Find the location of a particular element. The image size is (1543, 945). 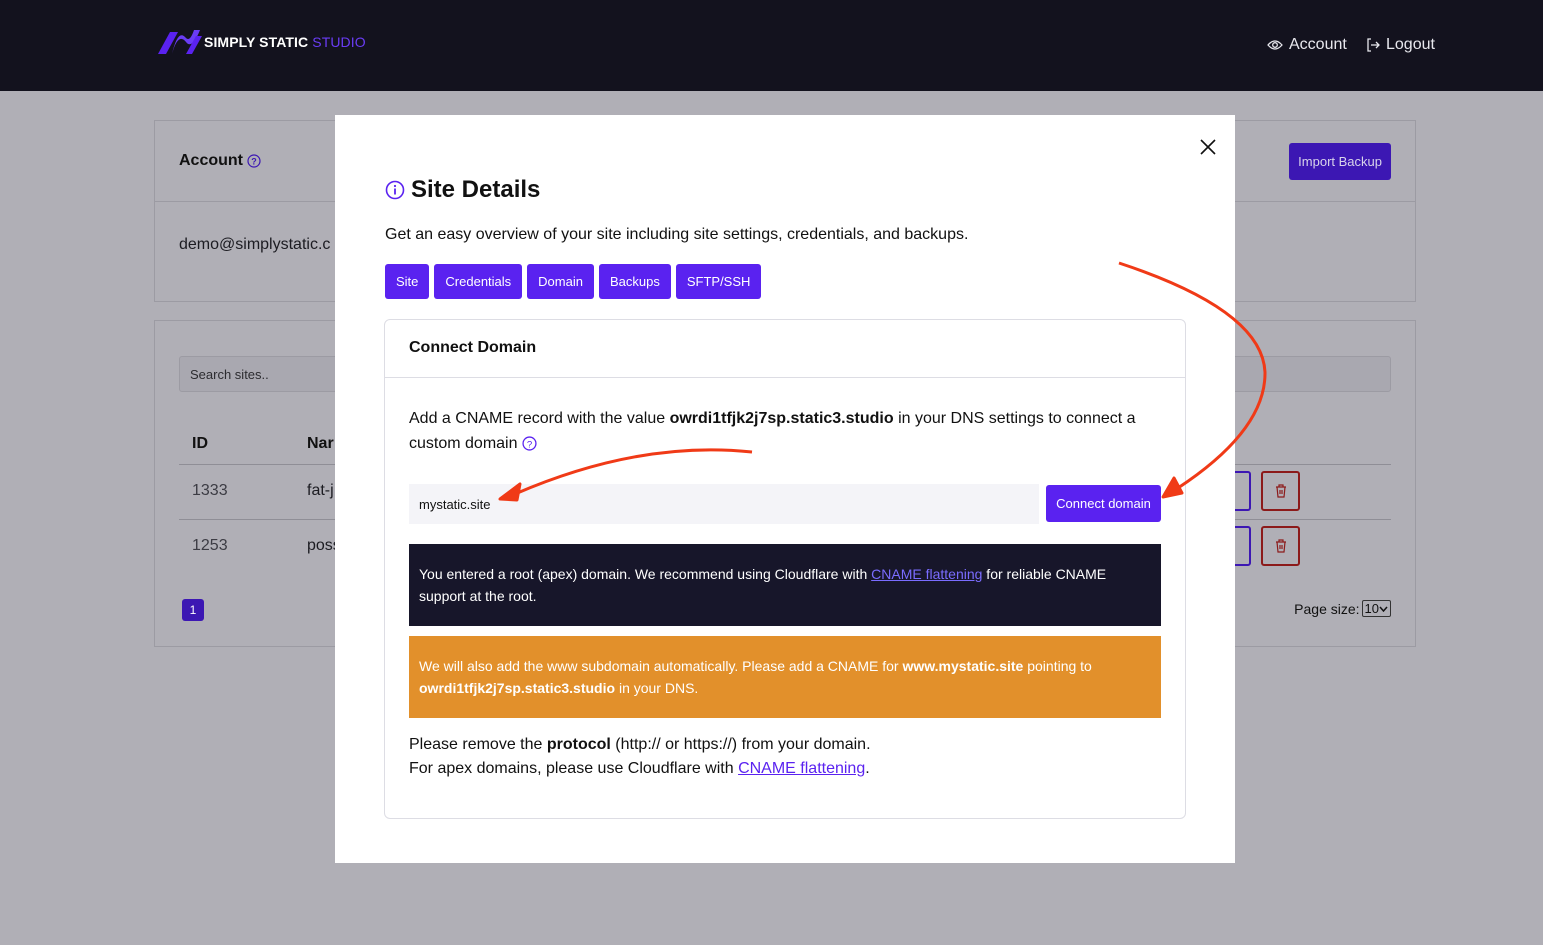

modal-title-label: Site Details is located at coordinates (476, 189).